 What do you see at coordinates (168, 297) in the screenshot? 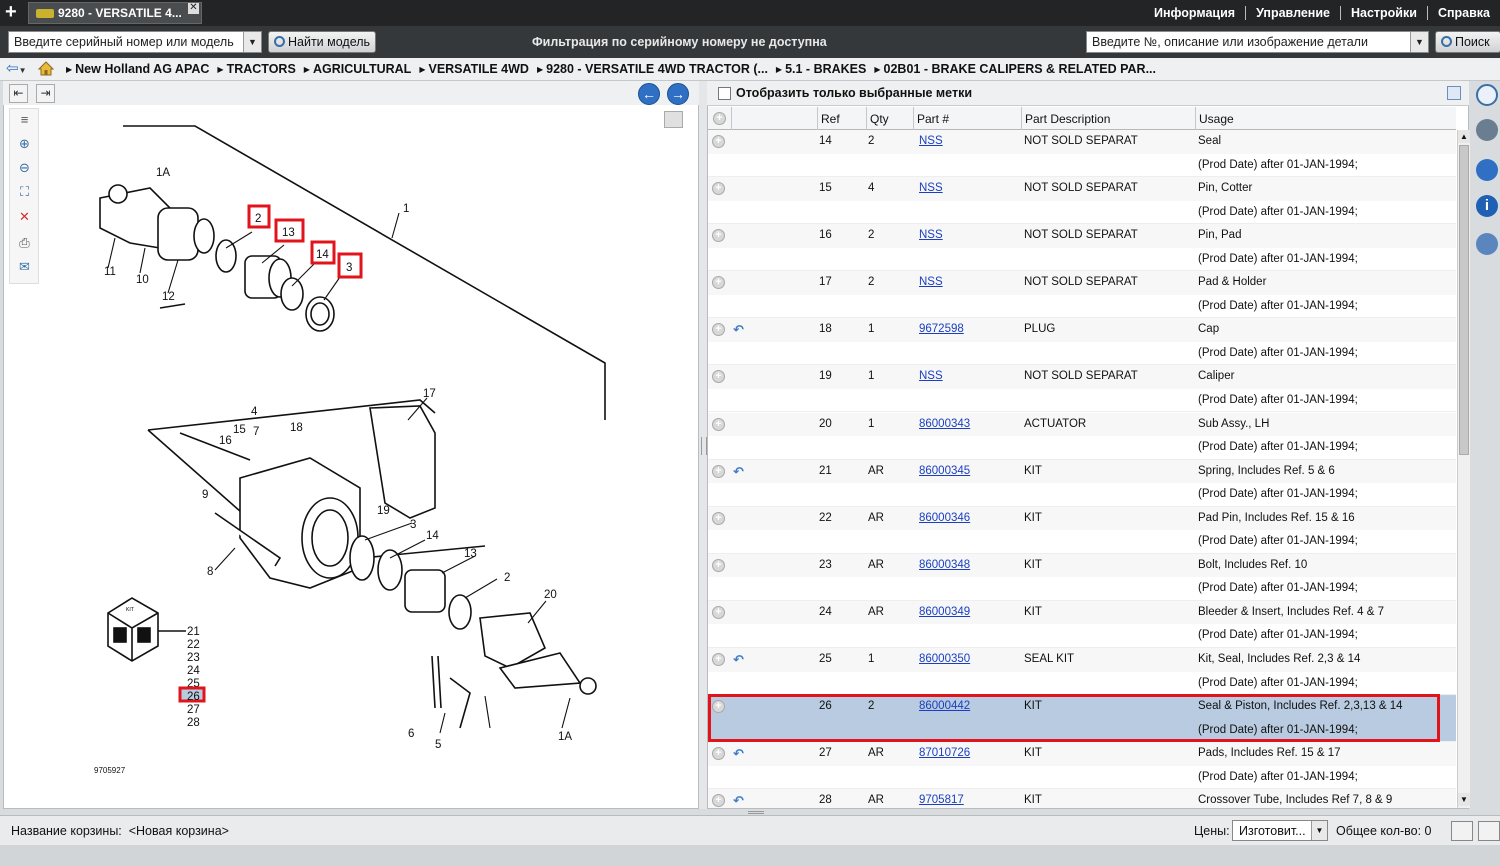
I see `callout-label: 12` at bounding box center [168, 297].